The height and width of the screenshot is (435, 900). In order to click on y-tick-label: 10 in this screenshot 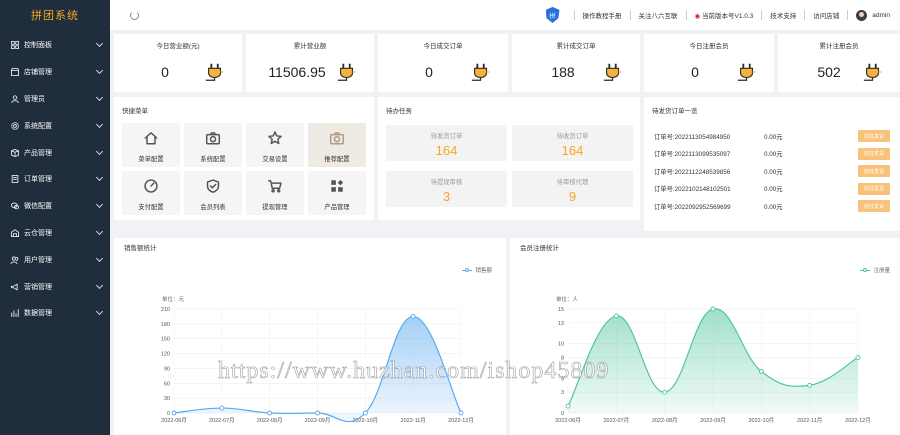, I will do `click(561, 345)`.